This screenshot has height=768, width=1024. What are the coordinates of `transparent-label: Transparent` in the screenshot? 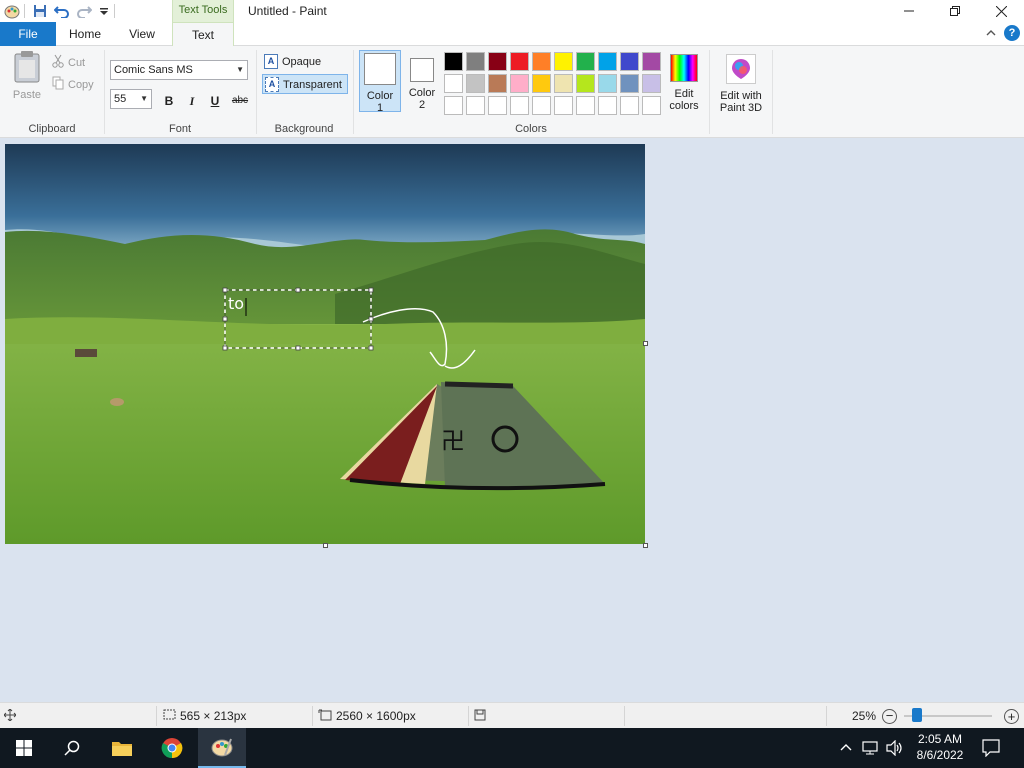 It's located at (312, 85).